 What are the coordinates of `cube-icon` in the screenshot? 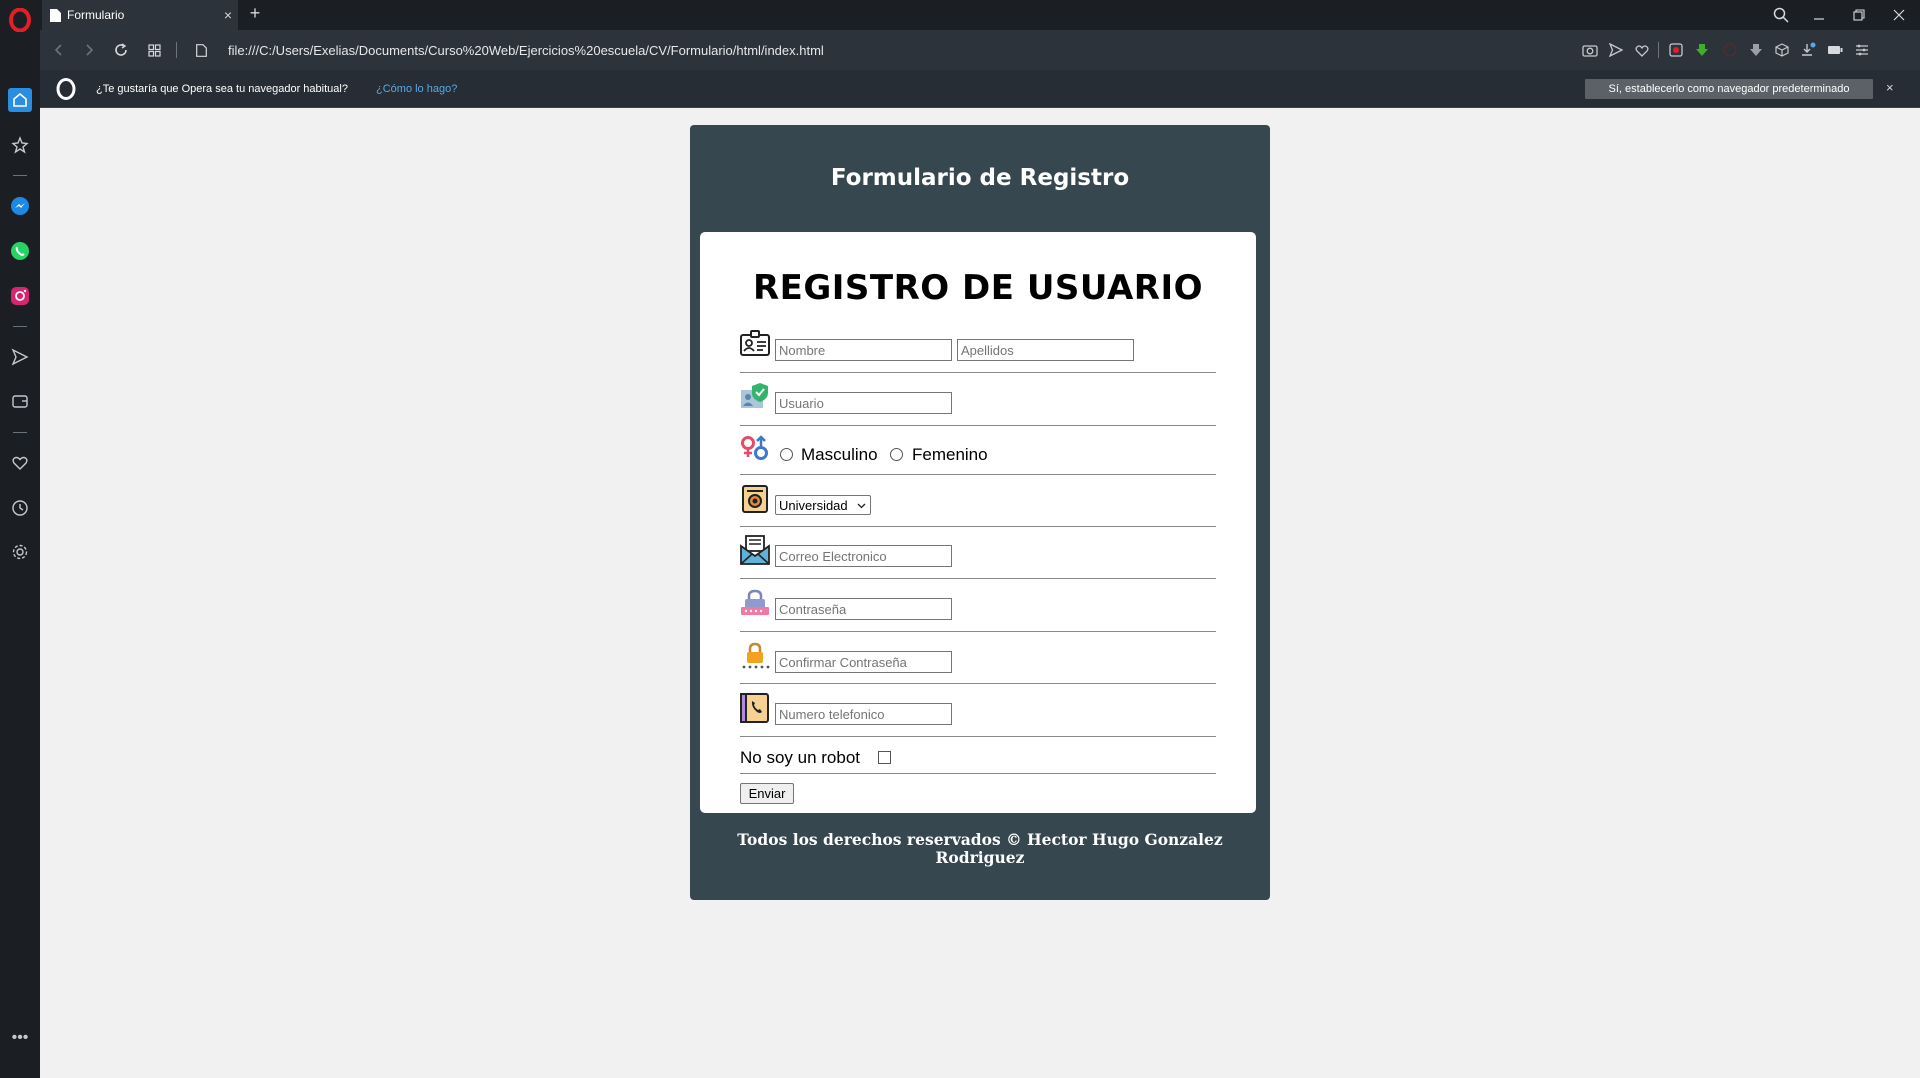 It's located at (1782, 50).